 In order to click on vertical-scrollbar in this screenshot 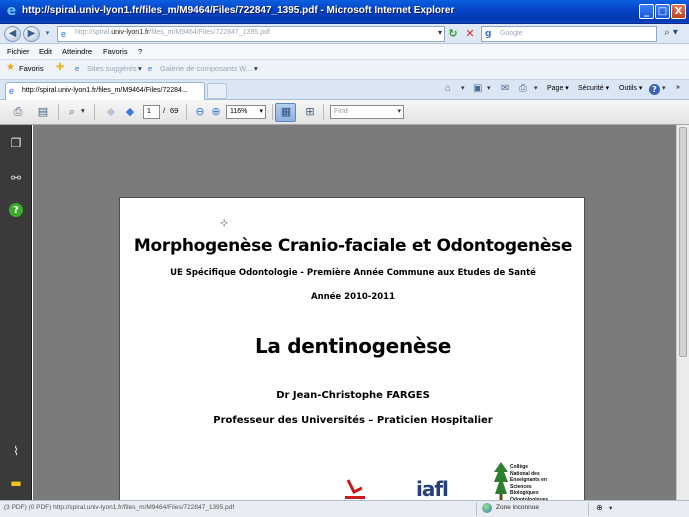, I will do `click(682, 312)`.